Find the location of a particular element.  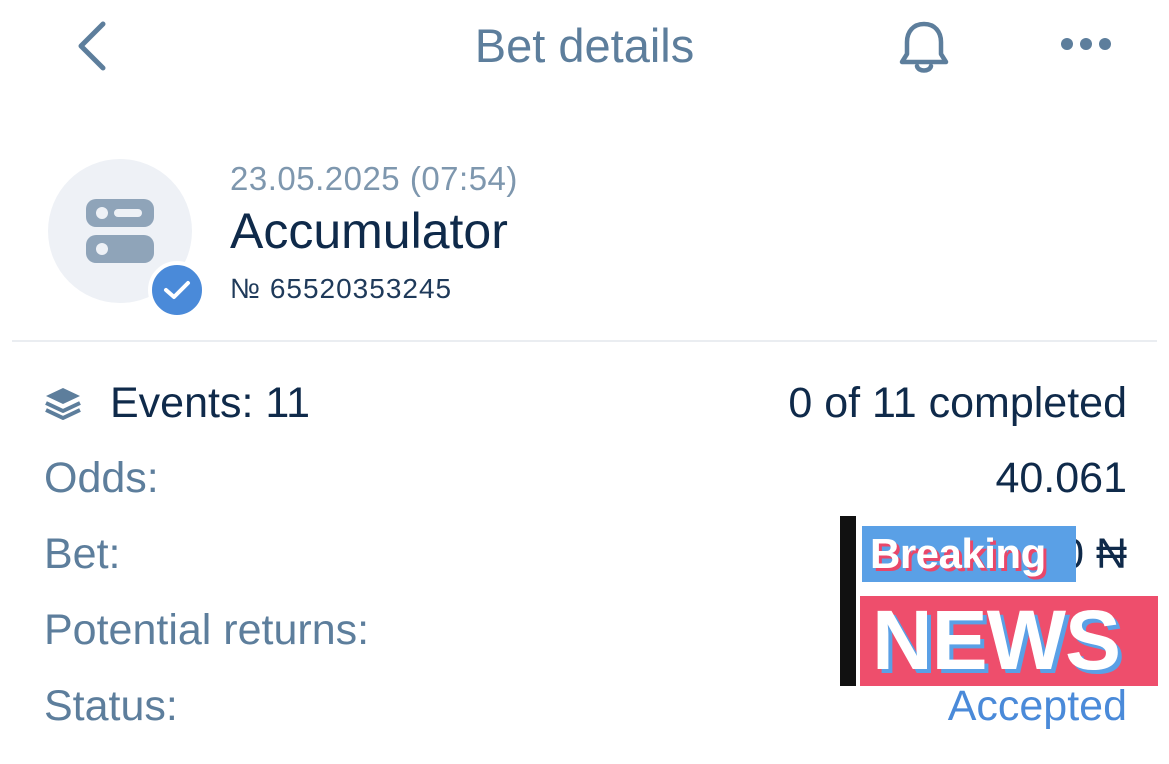

breaking-news-sticker: Breaking NEWS is located at coordinates (1001, 602).